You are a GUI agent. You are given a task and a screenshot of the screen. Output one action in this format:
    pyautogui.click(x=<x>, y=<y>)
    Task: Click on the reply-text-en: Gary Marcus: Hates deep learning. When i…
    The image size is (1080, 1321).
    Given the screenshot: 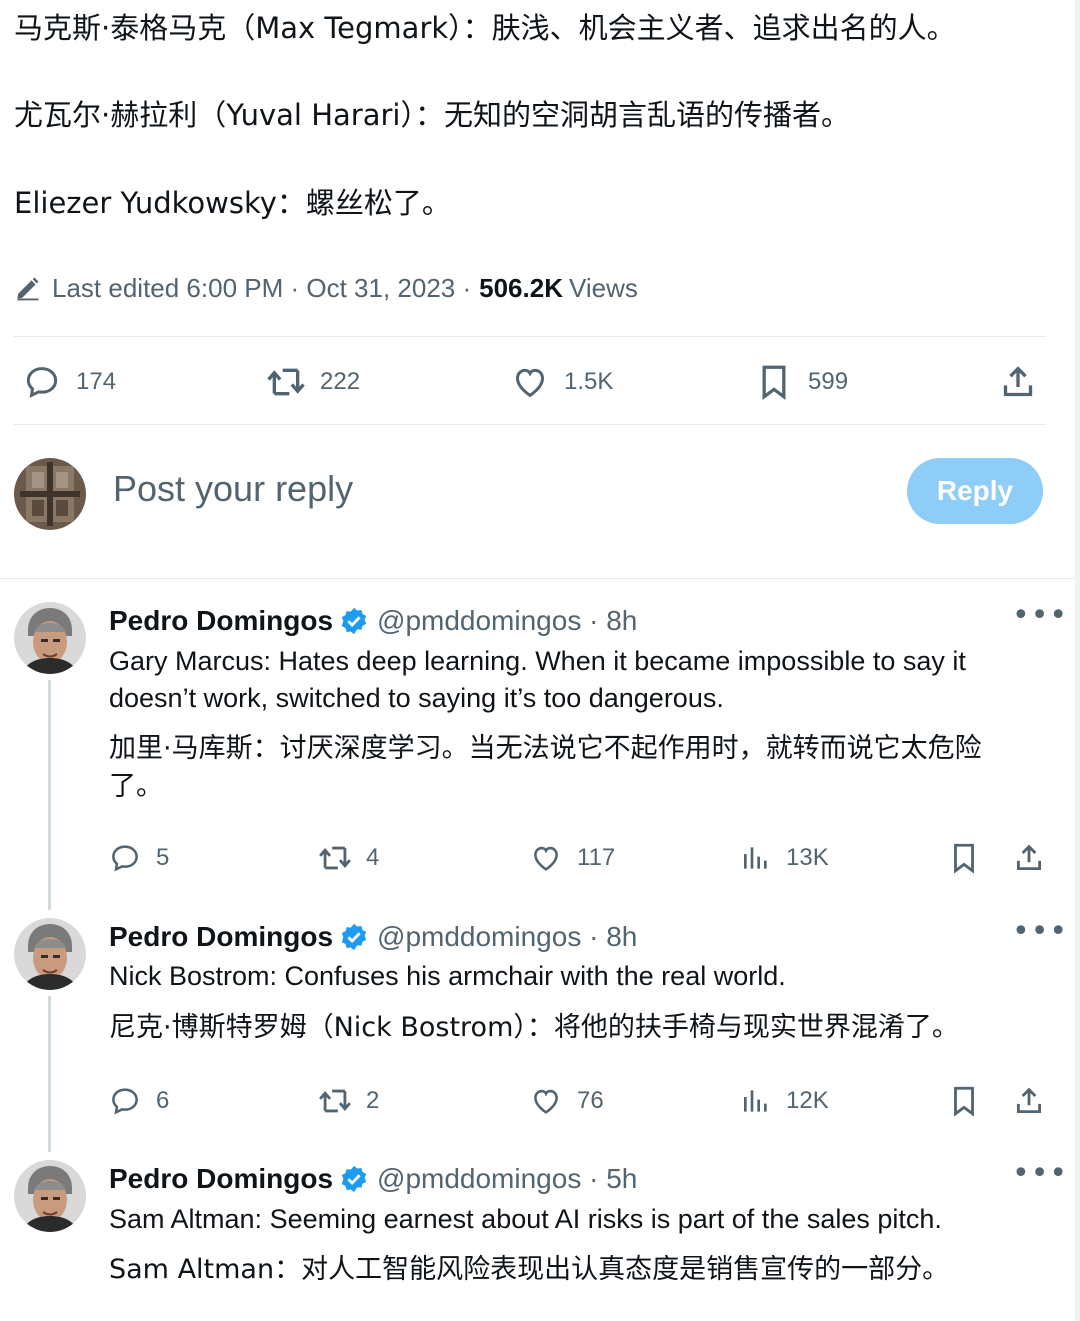 What is the action you would take?
    pyautogui.click(x=537, y=679)
    